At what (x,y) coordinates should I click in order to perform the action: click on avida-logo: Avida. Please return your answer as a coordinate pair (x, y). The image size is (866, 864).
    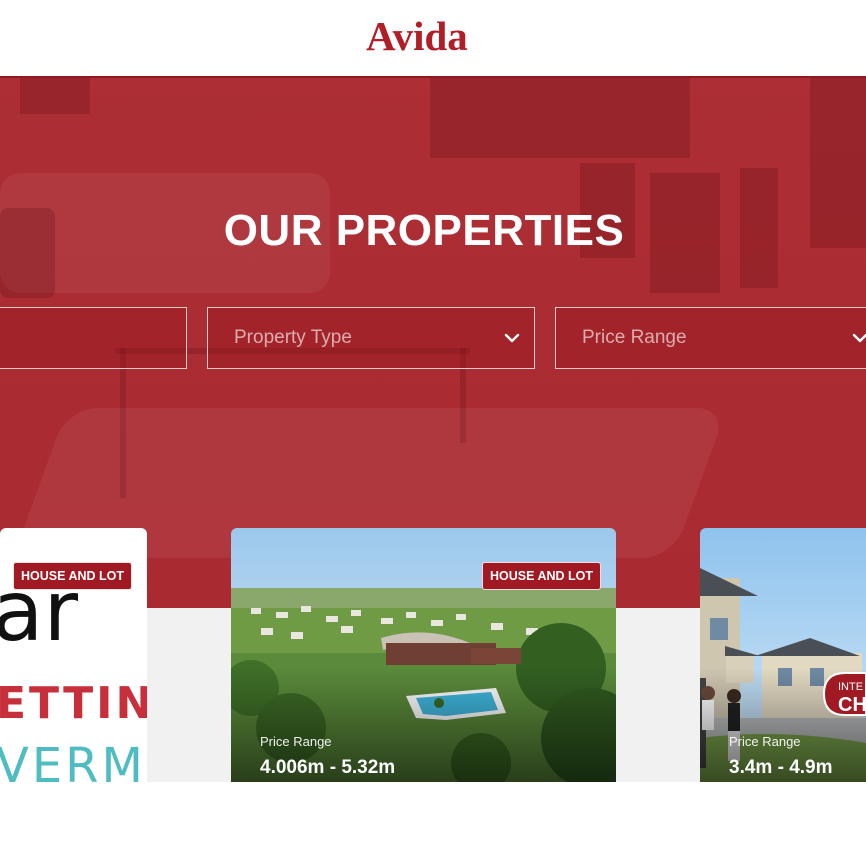
    Looking at the image, I should click on (417, 36).